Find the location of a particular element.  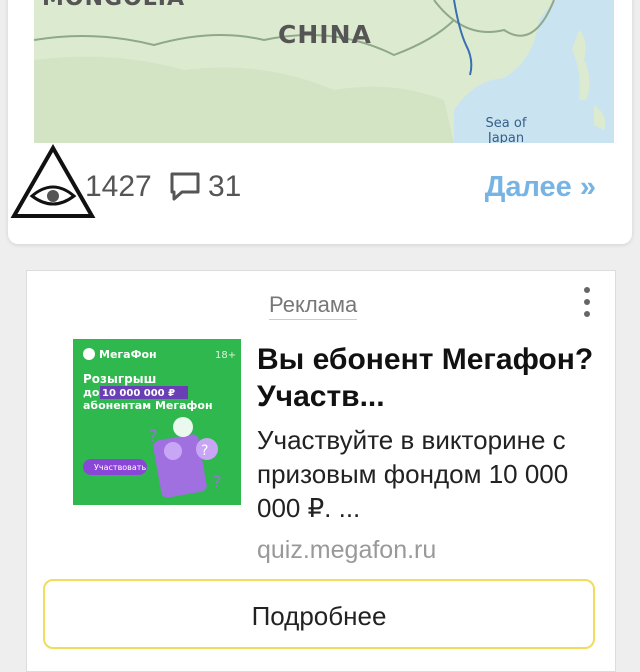

ad-image-line2-prefix: до is located at coordinates (91, 392).